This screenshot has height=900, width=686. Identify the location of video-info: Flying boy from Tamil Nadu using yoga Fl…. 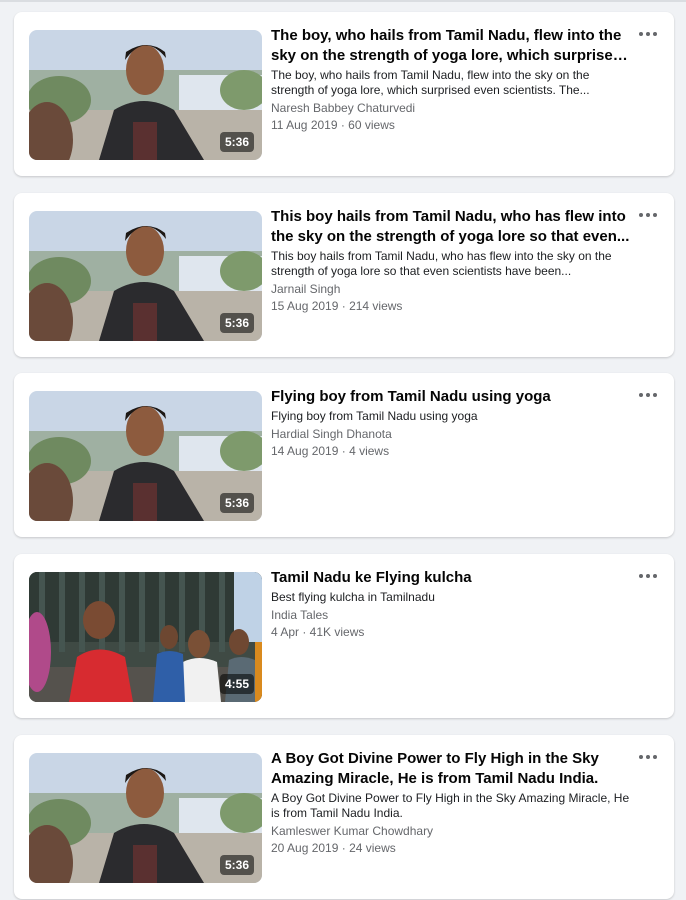
(452, 423).